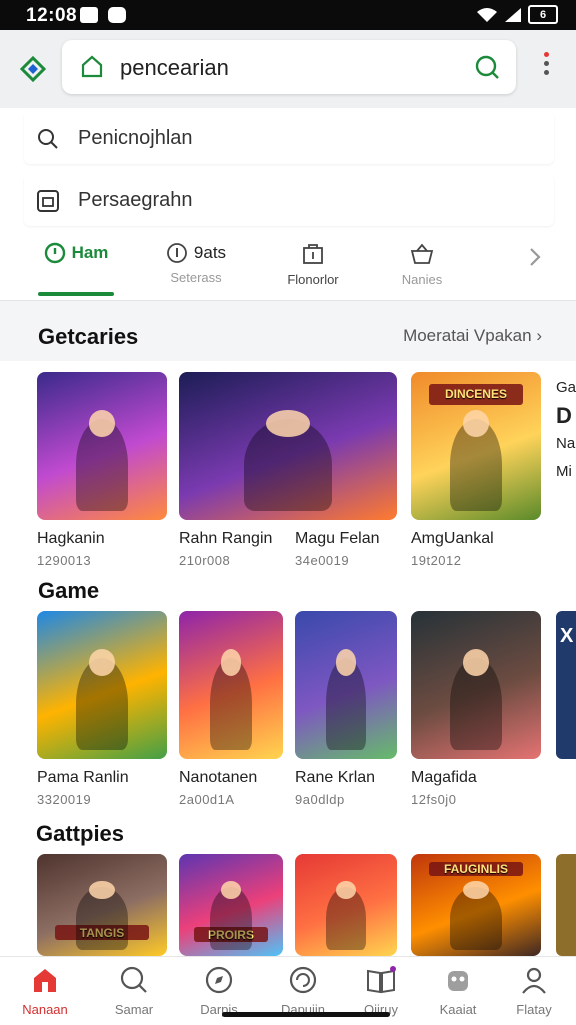  I want to click on game-card: TANGIS, so click(103, 905).